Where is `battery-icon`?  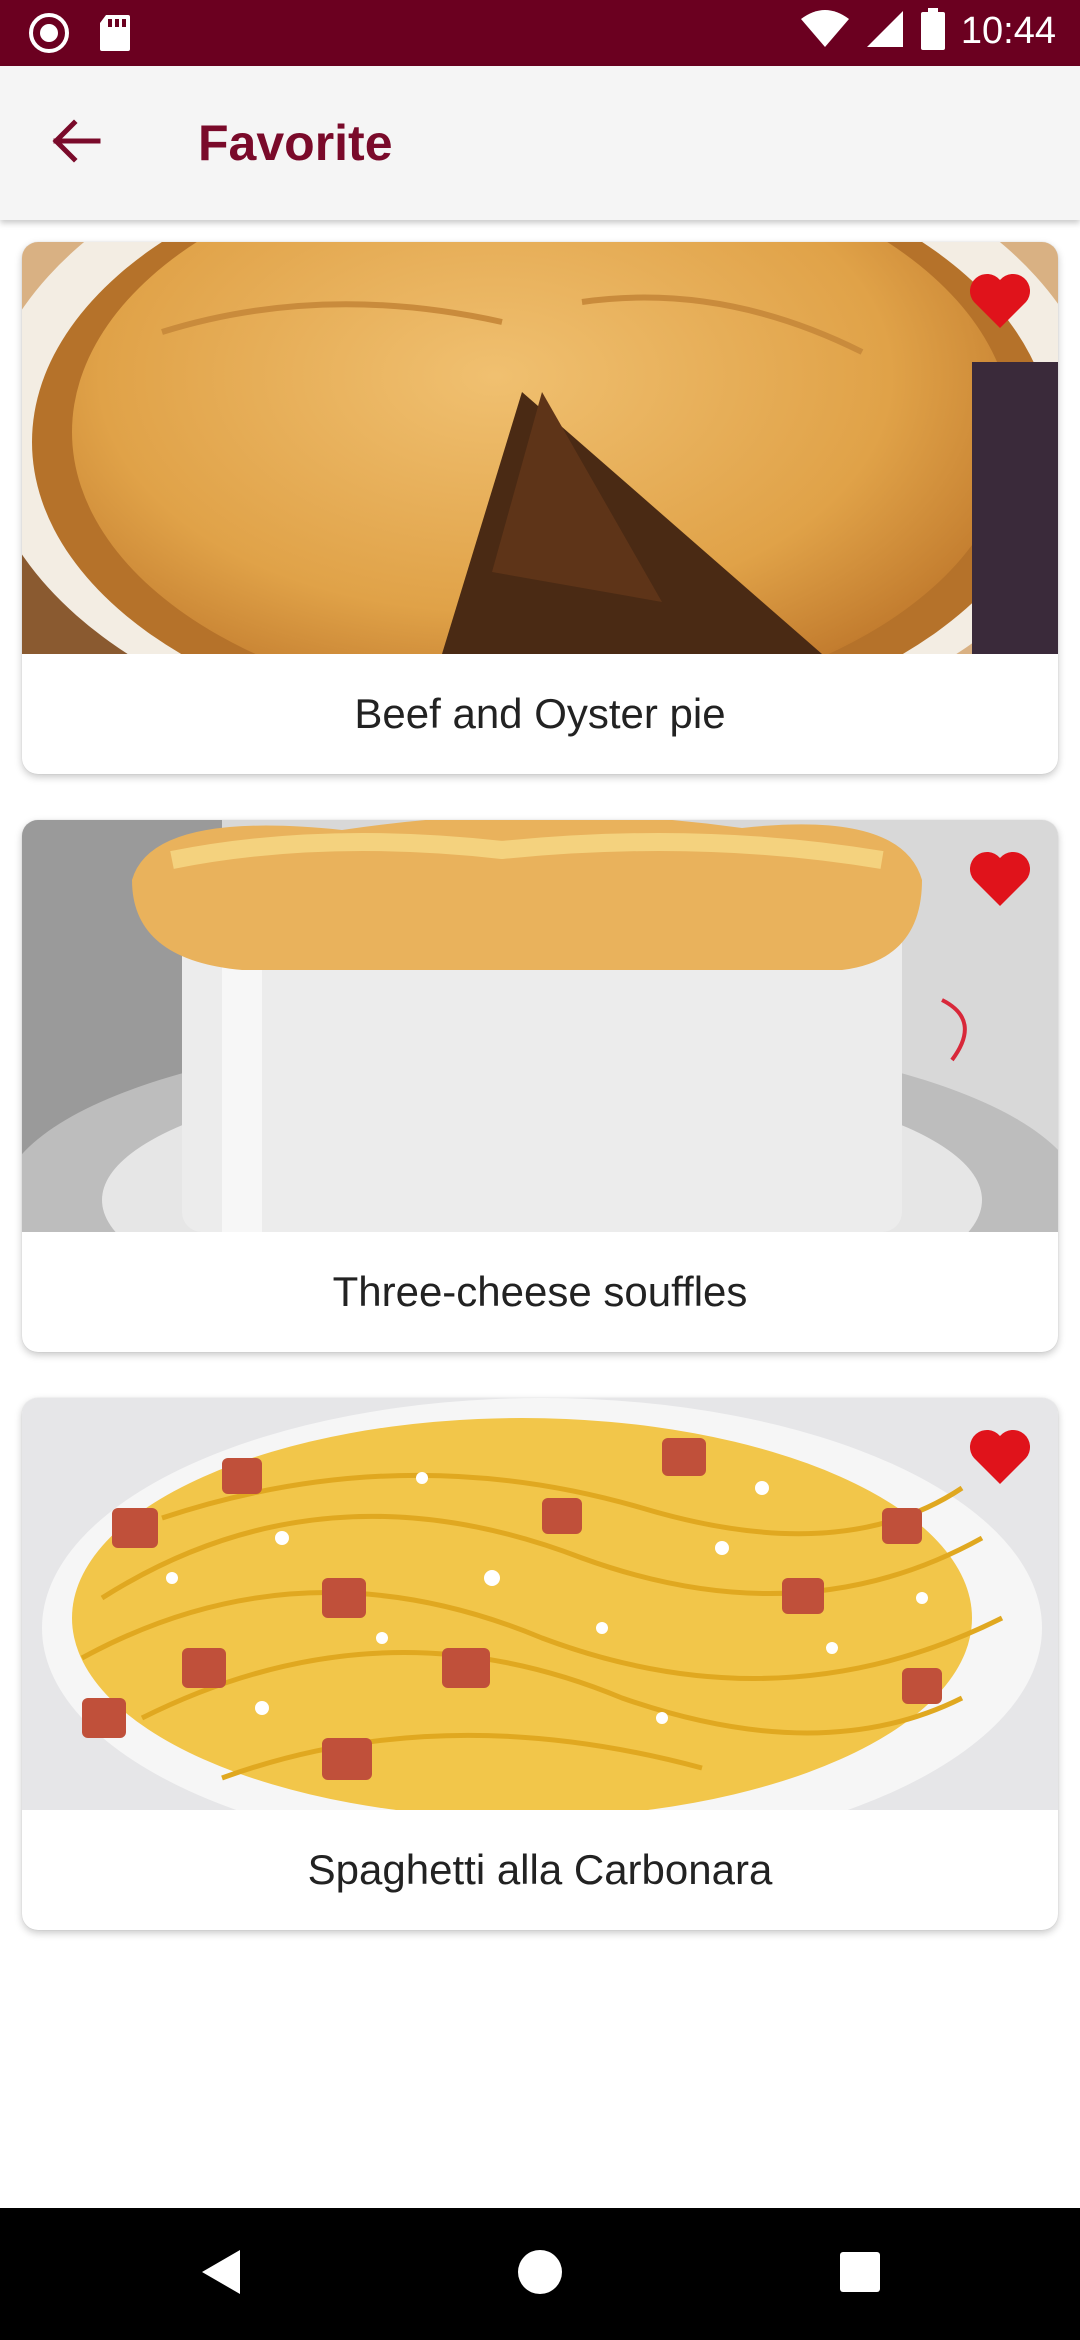 battery-icon is located at coordinates (932, 31).